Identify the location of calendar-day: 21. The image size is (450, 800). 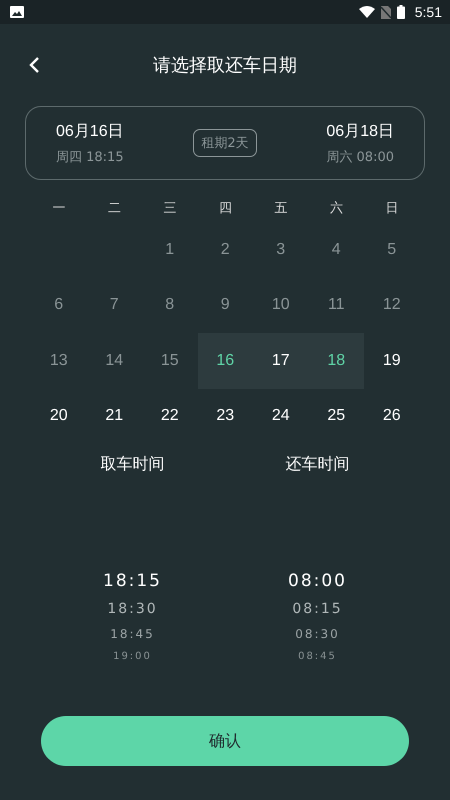
(114, 416).